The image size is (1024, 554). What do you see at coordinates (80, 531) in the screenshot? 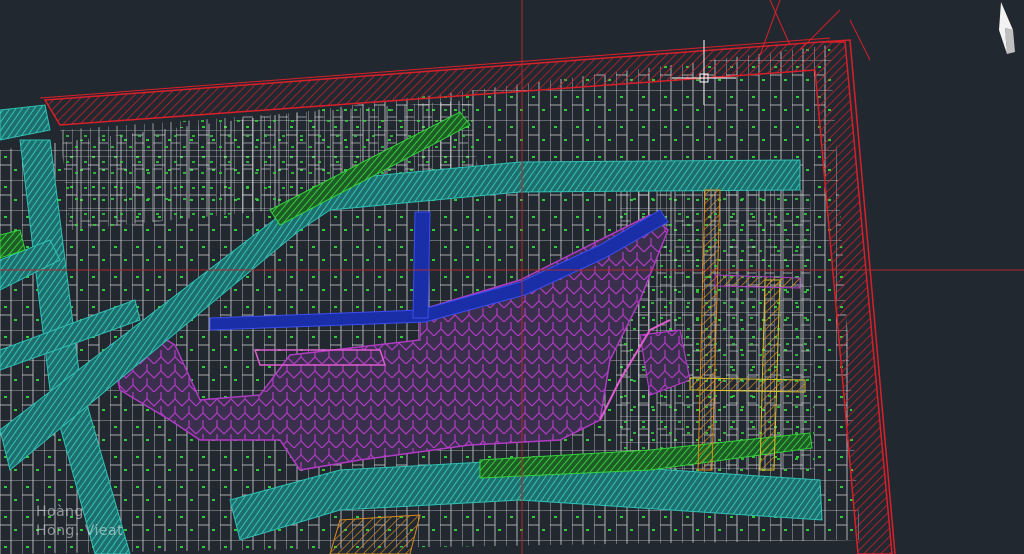
I see `watermark-line2: Hong. Vieat` at bounding box center [80, 531].